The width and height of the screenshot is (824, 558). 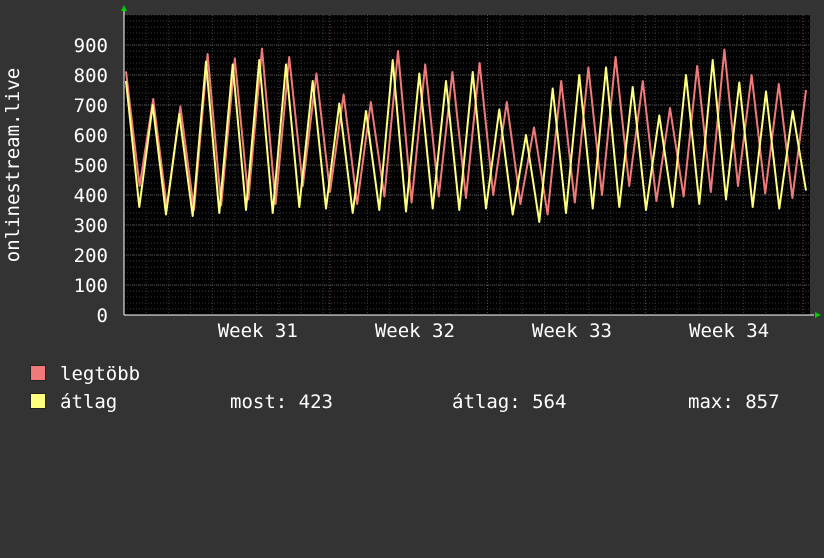 What do you see at coordinates (124, 8) in the screenshot?
I see `y-axis-arrow` at bounding box center [124, 8].